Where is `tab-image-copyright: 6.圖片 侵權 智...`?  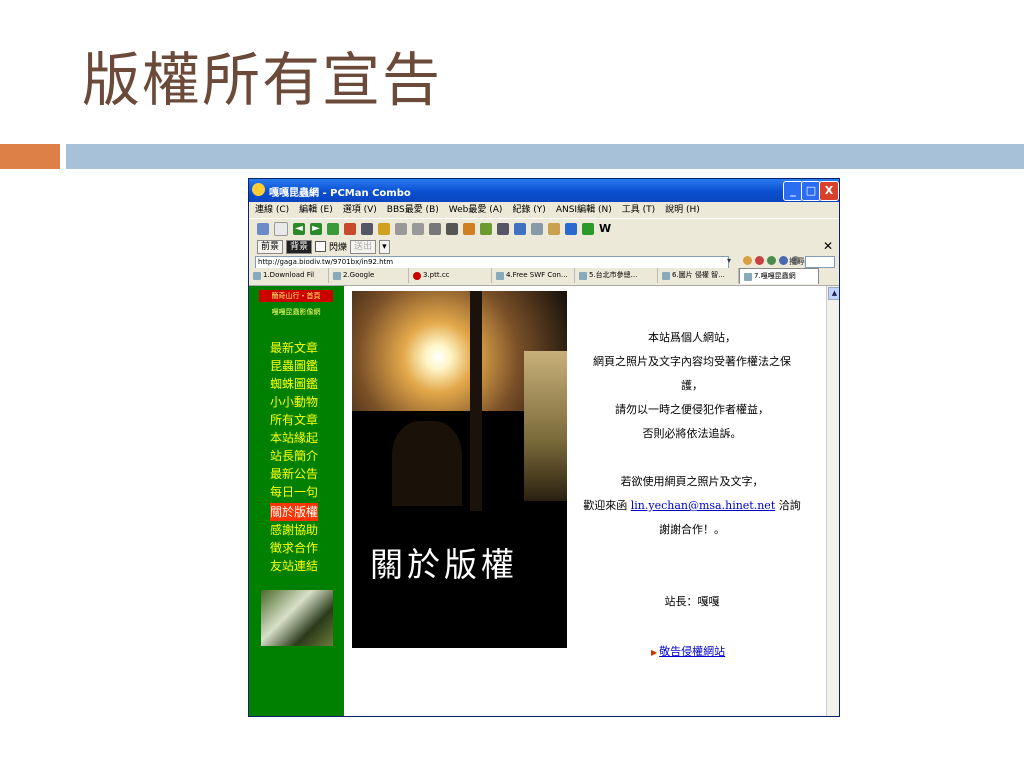 tab-image-copyright: 6.圖片 侵權 智... is located at coordinates (698, 275).